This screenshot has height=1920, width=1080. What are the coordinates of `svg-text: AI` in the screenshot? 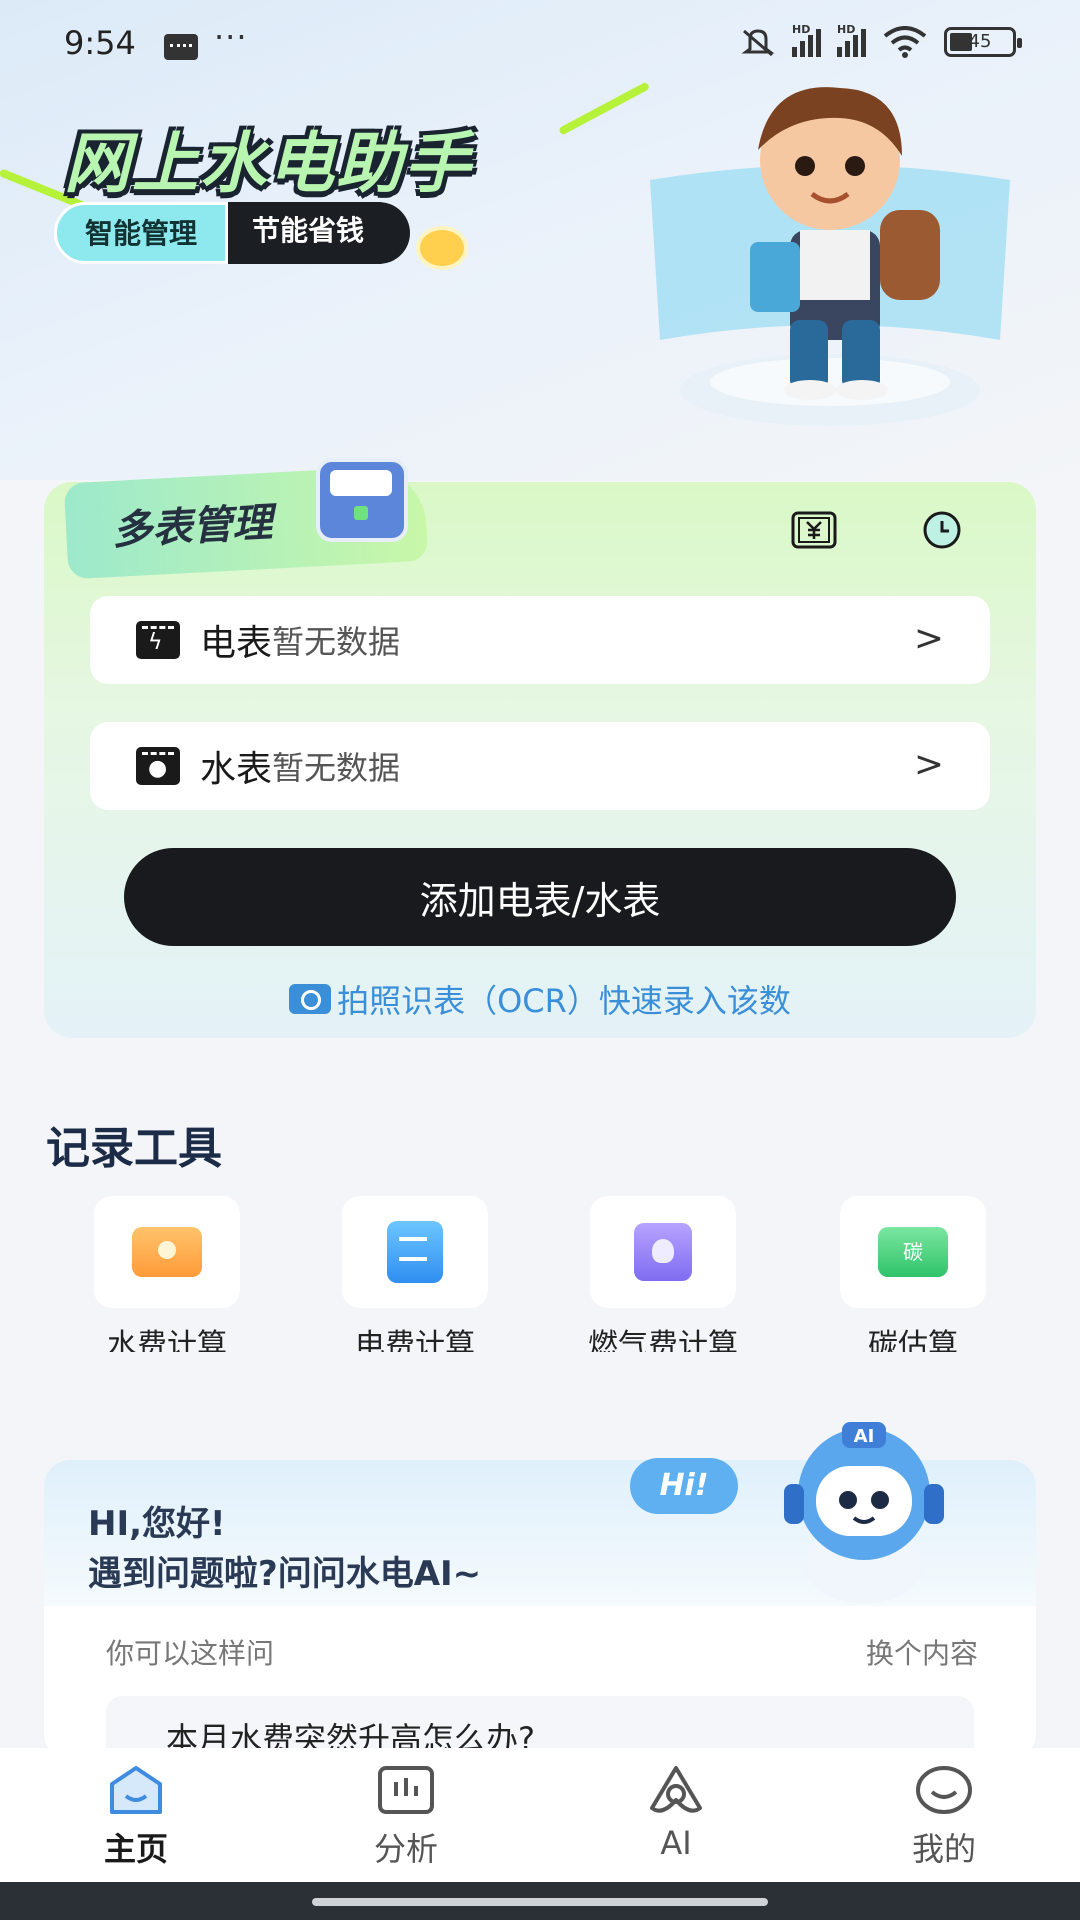 It's located at (864, 1436).